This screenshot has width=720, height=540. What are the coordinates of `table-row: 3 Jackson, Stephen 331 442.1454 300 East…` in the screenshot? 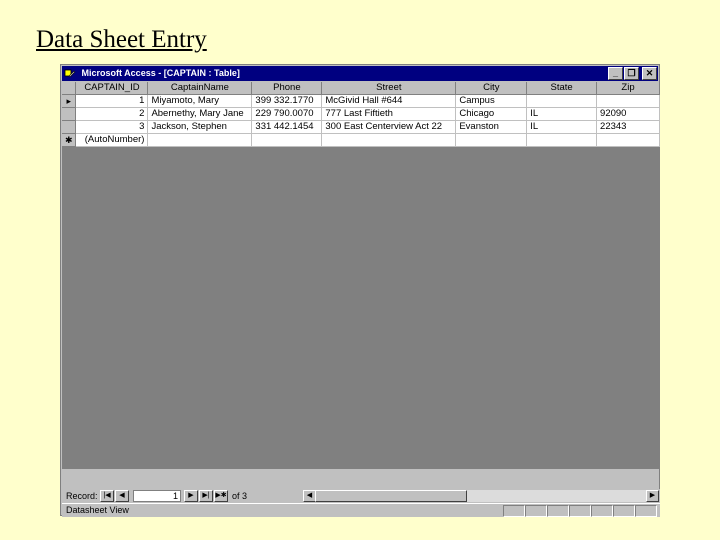 It's located at (361, 127).